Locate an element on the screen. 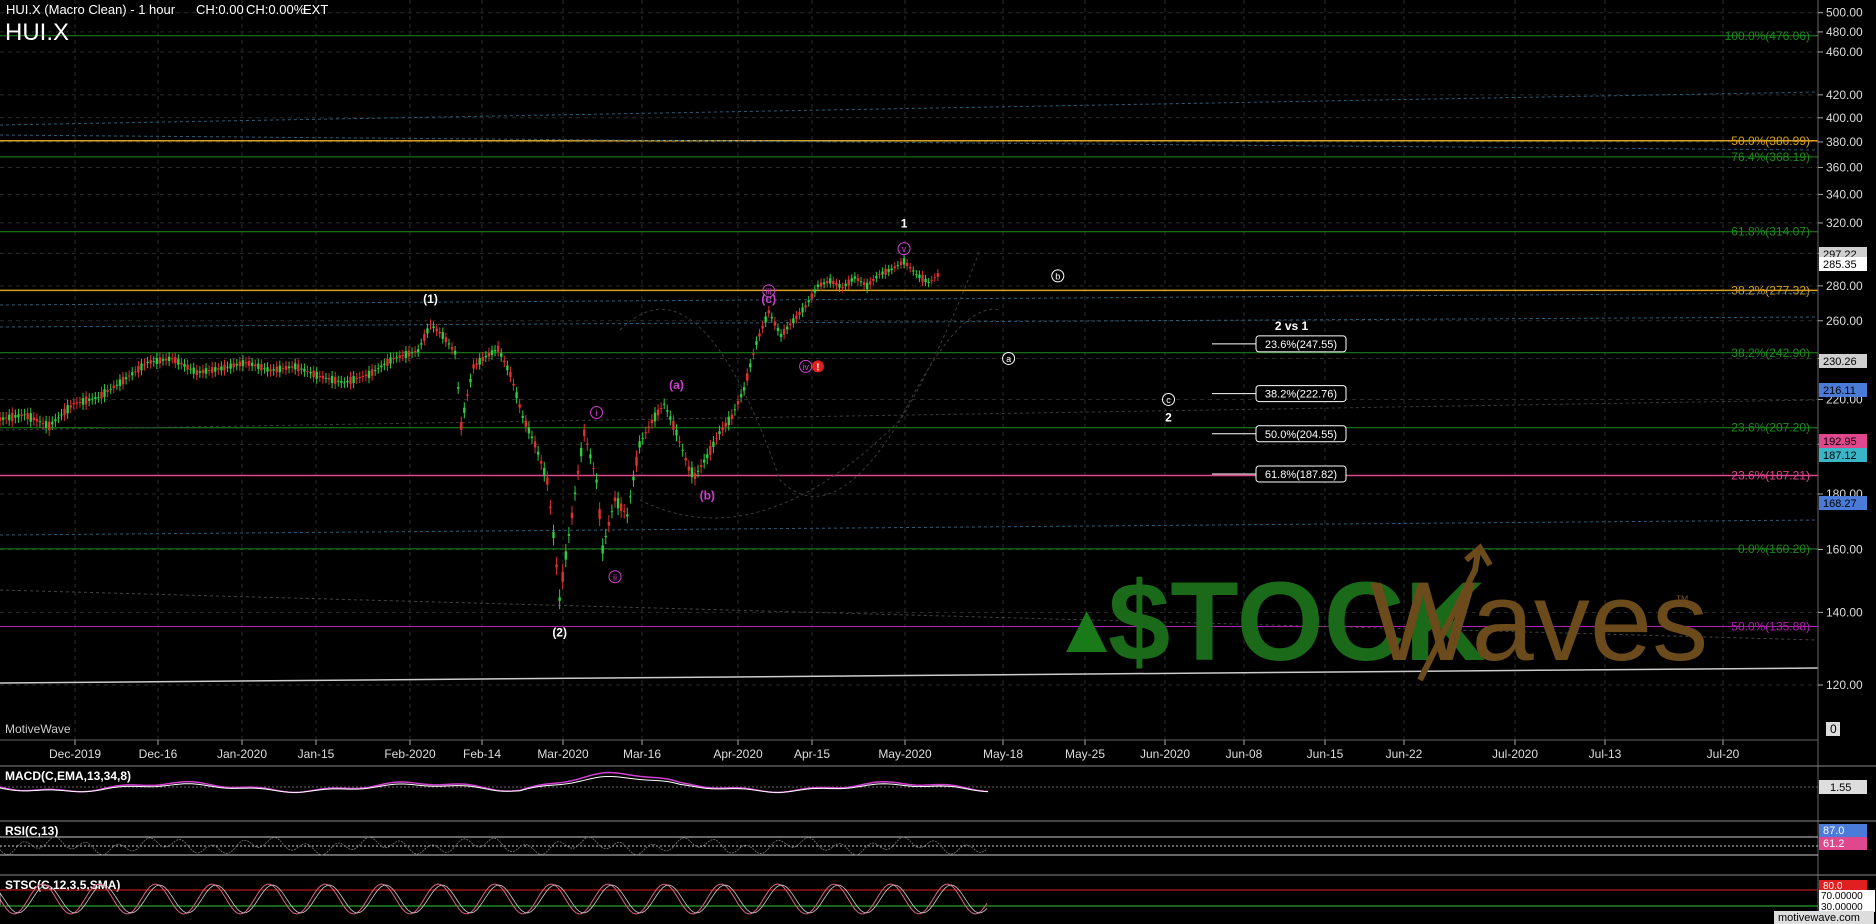  y-tick-label: 380.00 is located at coordinates (1844, 142).